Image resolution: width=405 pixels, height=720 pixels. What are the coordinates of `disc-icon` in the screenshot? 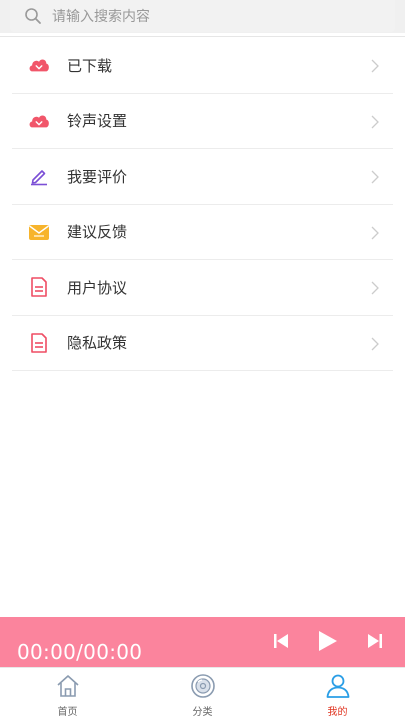 It's located at (203, 686).